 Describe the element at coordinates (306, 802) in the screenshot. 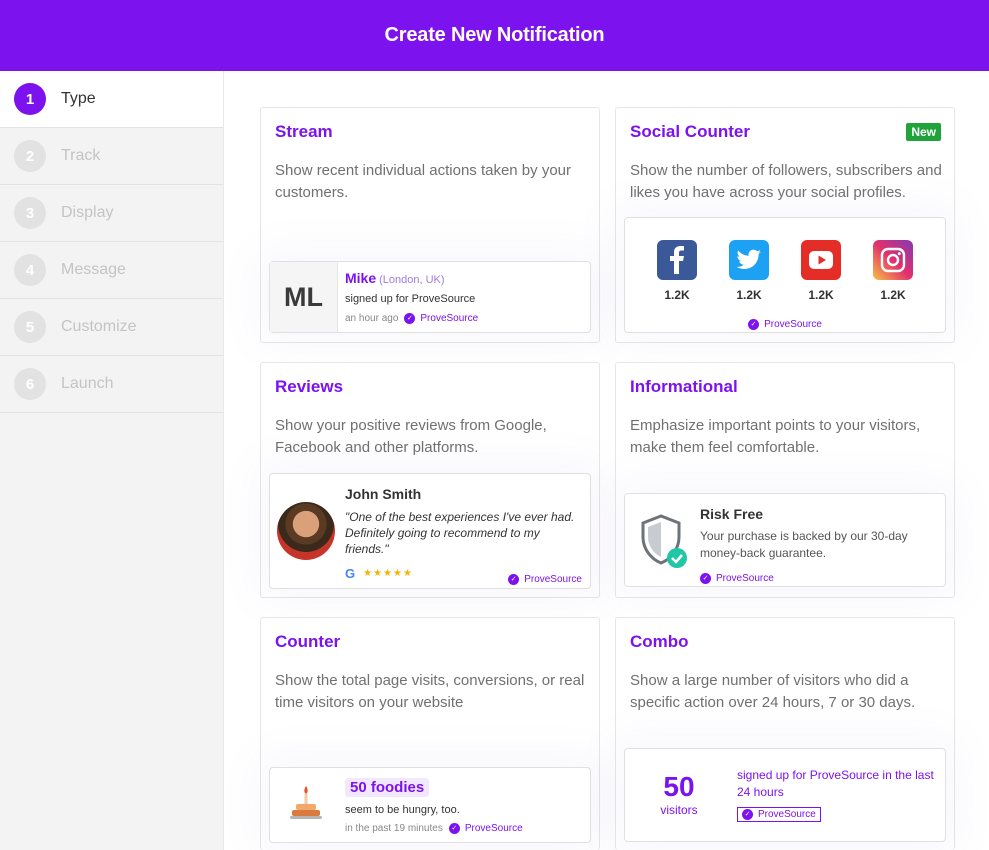

I see `cake-icon` at that location.